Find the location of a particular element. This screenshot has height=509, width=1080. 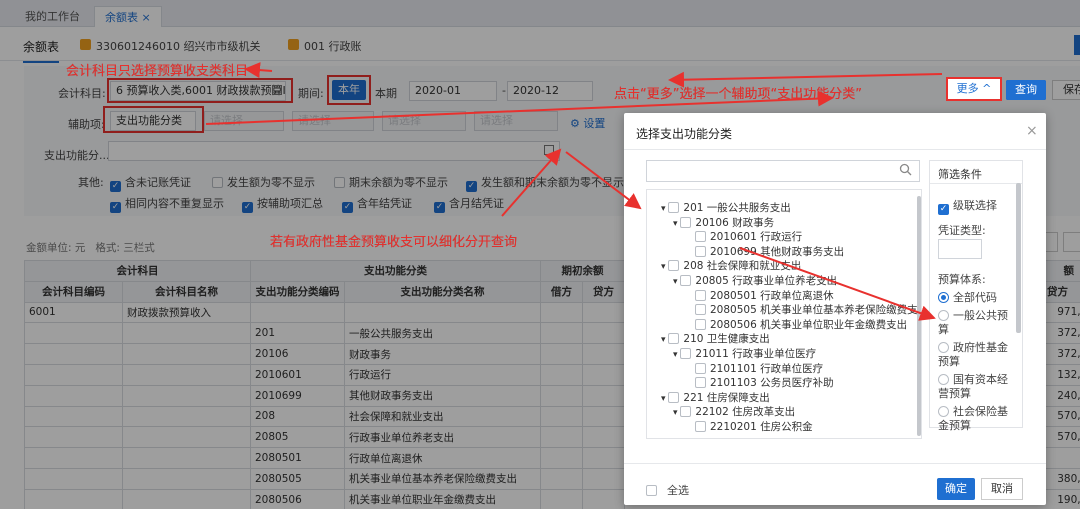

voucher-type-select is located at coordinates (960, 249).